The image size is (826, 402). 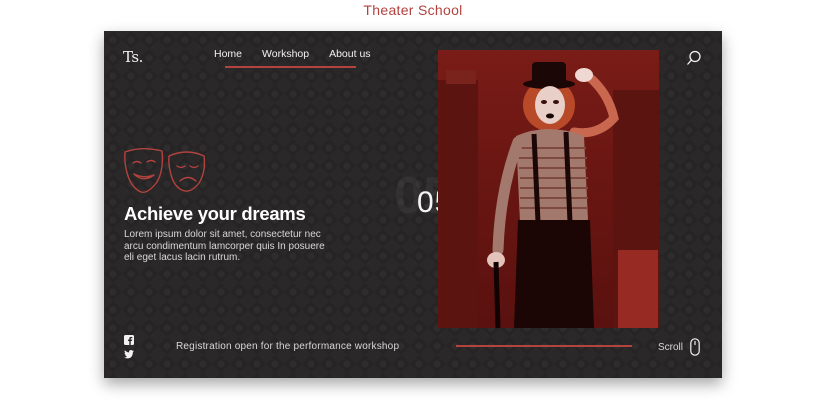 I want to click on nav-workshop: Workshop, so click(x=285, y=54).